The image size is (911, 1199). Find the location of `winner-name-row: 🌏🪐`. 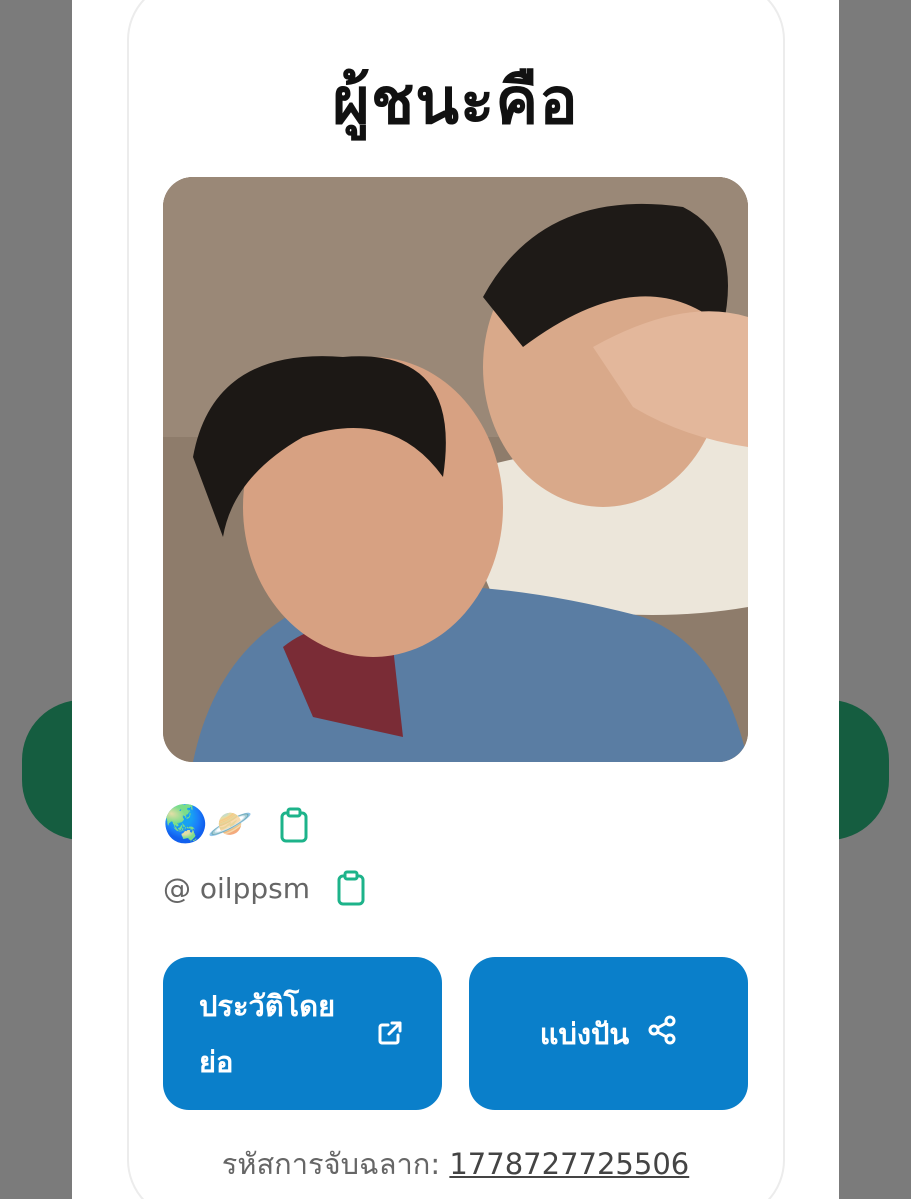

winner-name-row: 🌏🪐 is located at coordinates (236, 825).